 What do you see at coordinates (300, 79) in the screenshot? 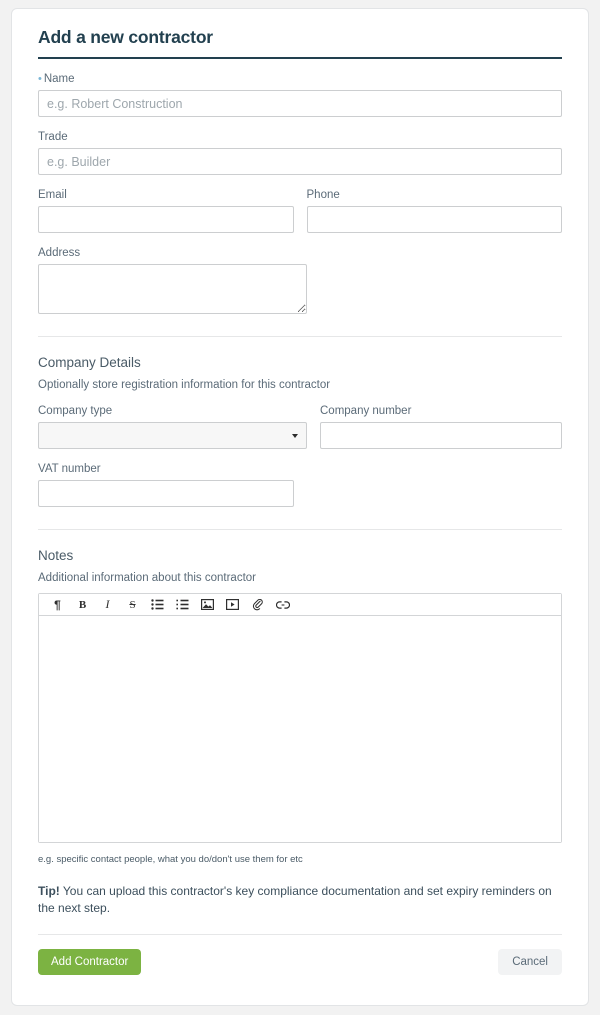
I see `name-label: • Name` at bounding box center [300, 79].